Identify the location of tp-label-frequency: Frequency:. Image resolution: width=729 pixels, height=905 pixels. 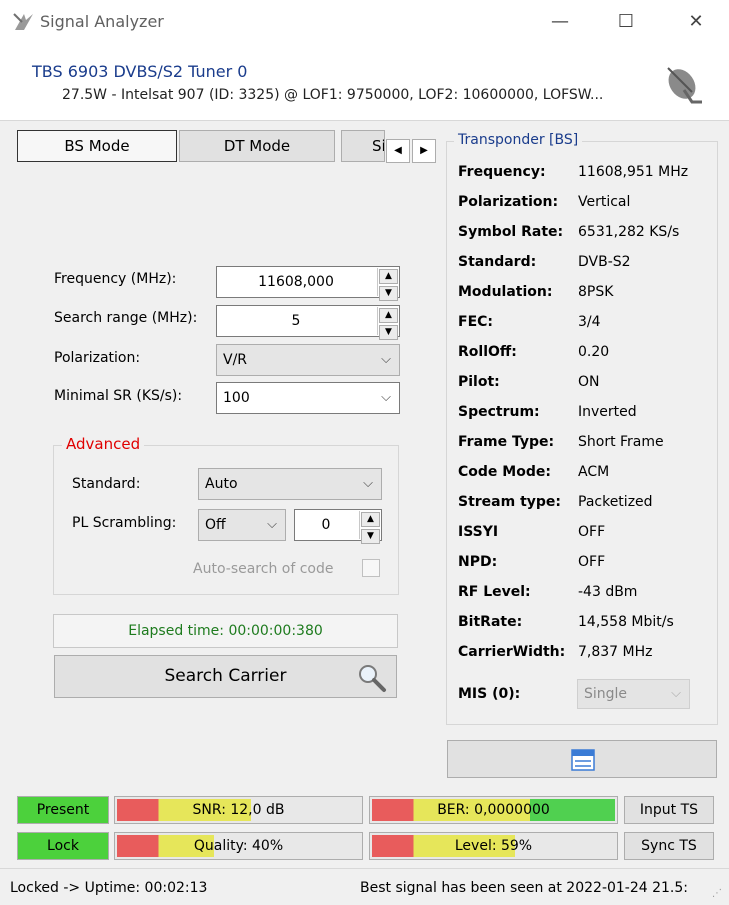
(502, 172).